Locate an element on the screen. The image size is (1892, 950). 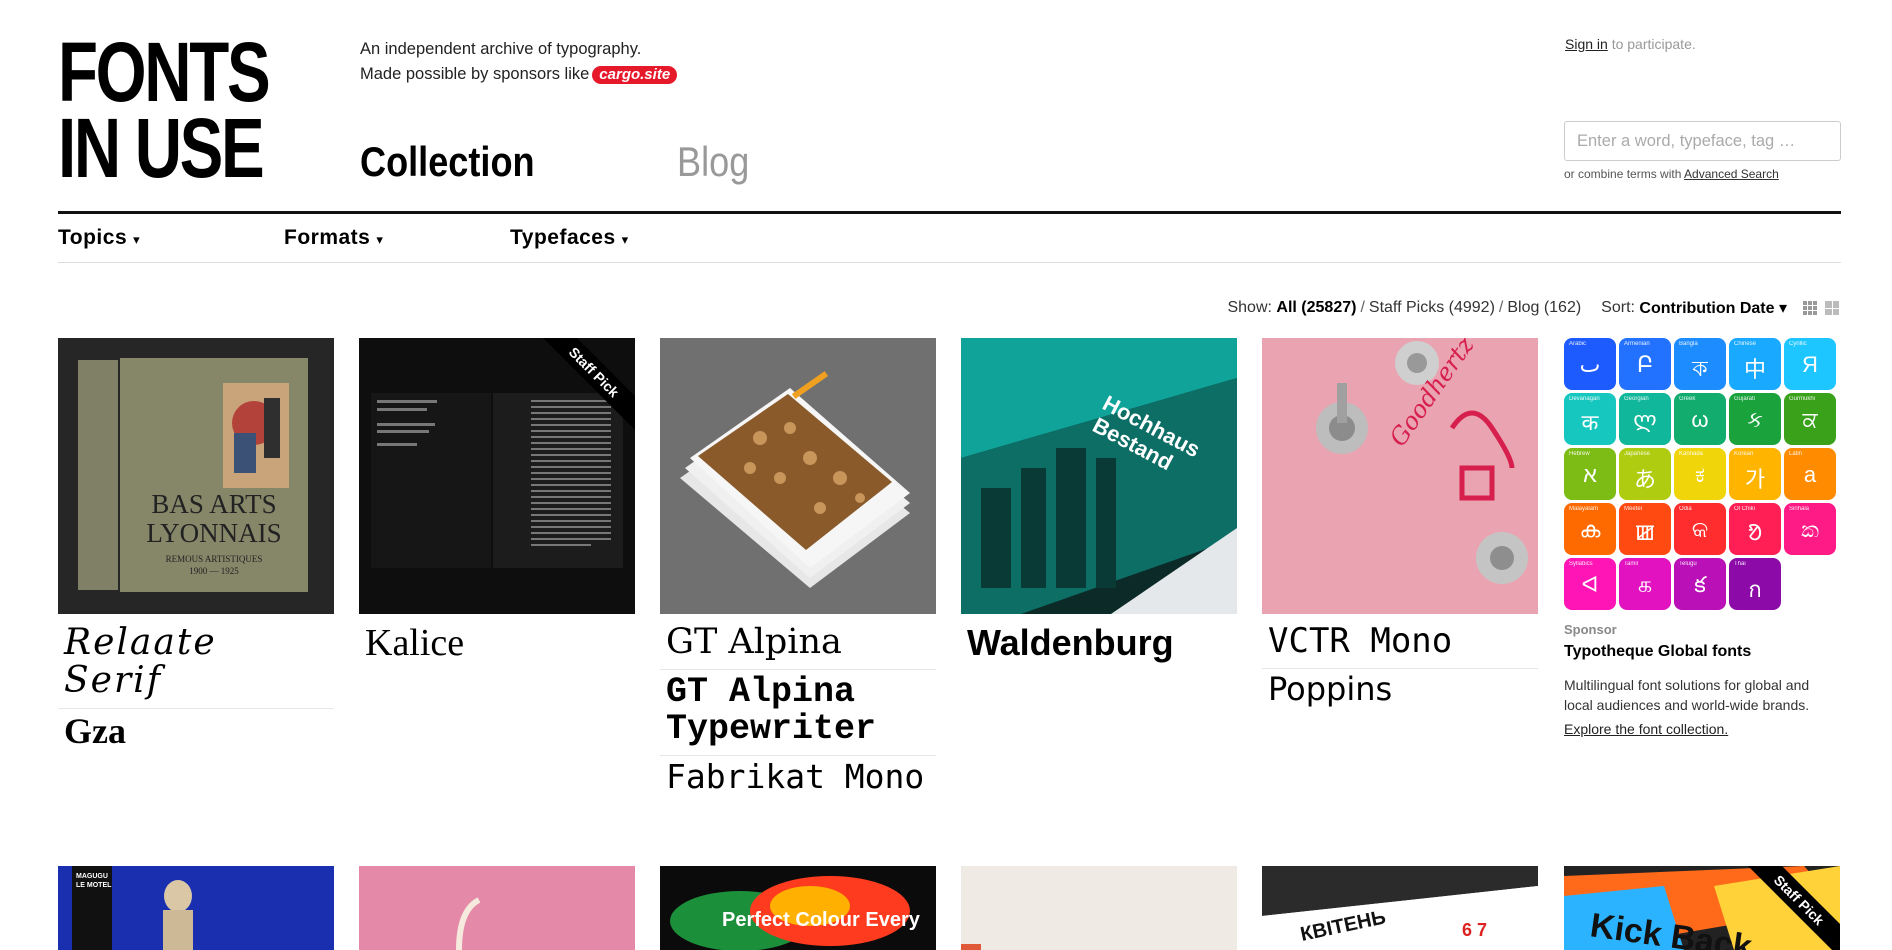
search-hint-text: or combine terms with is located at coordinates (1624, 174).